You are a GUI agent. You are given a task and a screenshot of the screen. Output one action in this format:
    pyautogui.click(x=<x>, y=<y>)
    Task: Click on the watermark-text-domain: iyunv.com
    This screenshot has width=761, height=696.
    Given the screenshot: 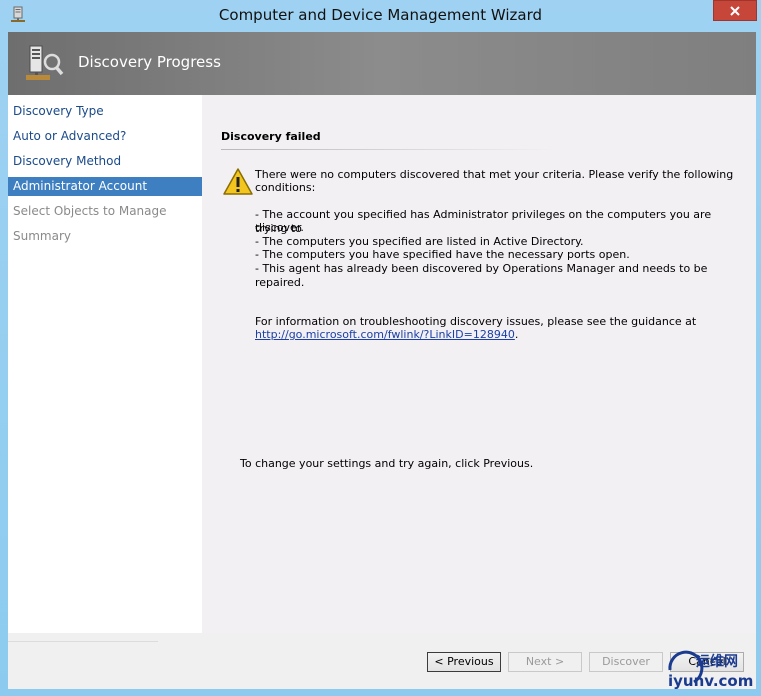 What is the action you would take?
    pyautogui.click(x=710, y=681)
    